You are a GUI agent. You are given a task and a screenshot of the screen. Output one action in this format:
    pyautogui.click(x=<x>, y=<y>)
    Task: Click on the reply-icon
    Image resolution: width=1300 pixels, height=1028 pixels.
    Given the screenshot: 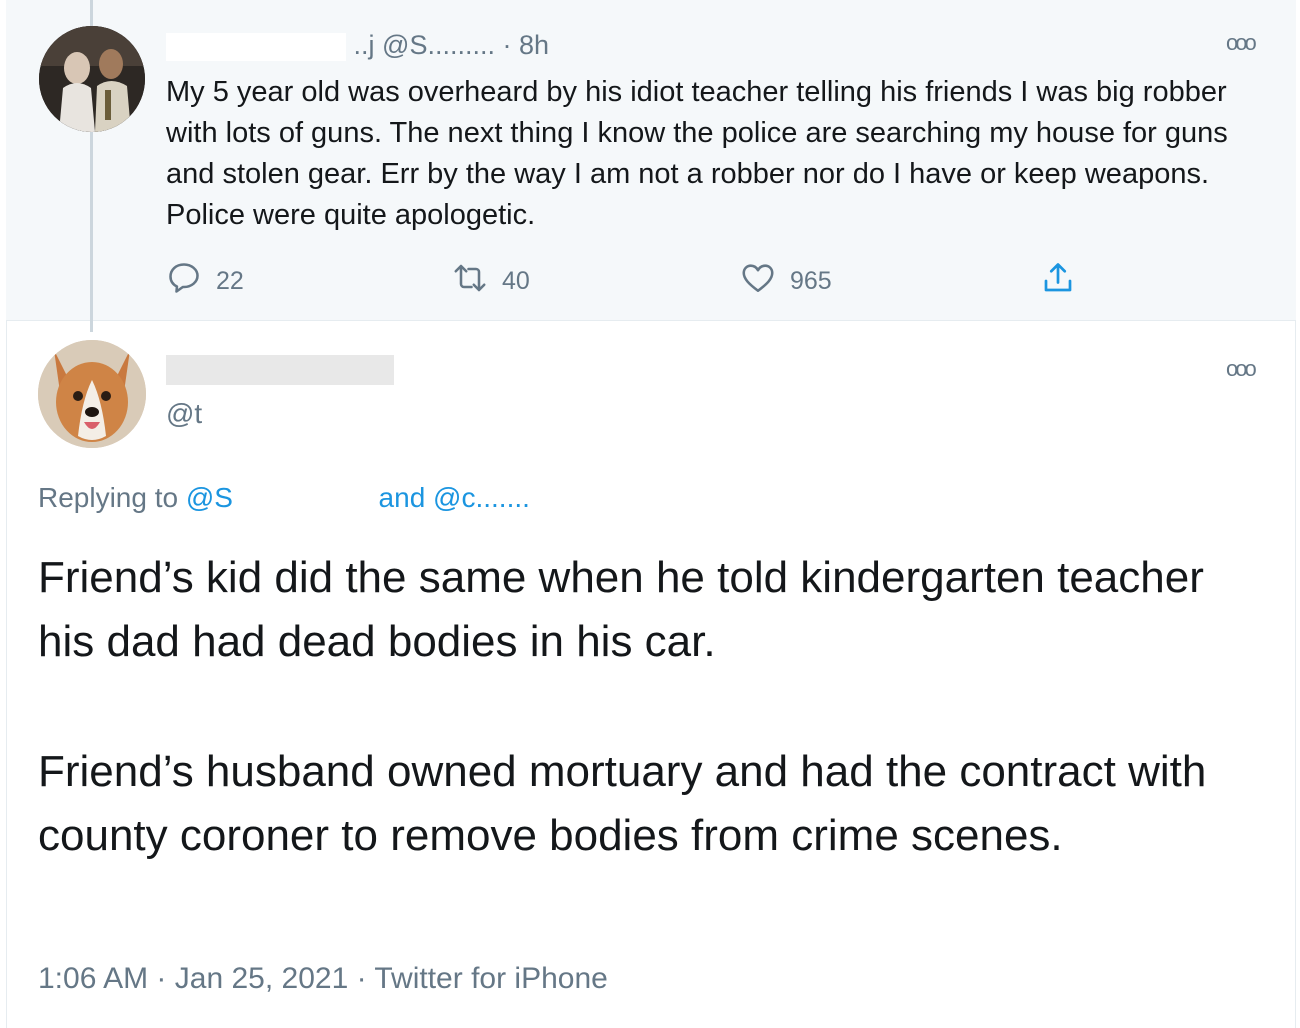 What is the action you would take?
    pyautogui.click(x=184, y=281)
    